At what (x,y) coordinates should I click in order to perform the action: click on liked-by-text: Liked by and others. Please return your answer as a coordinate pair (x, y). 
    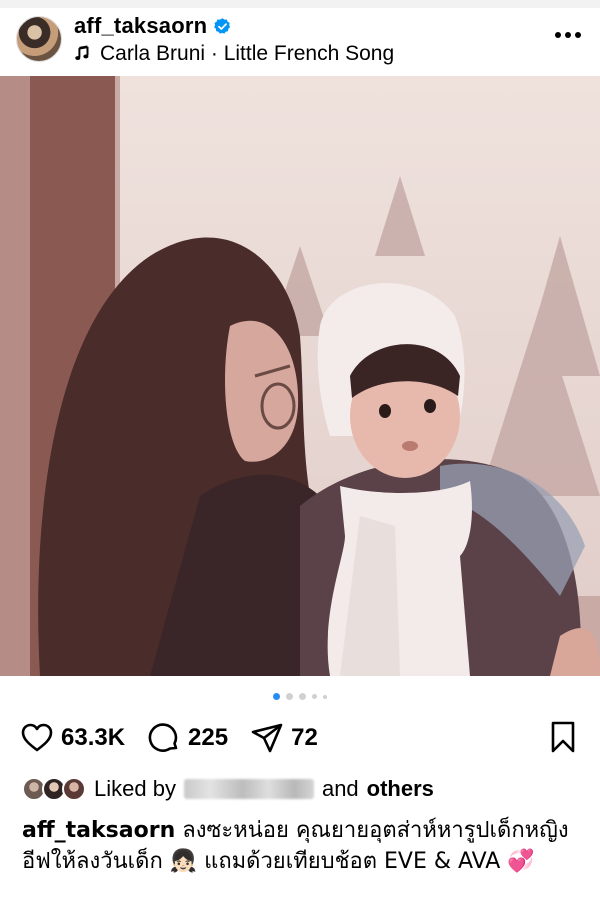
    Looking at the image, I should click on (264, 789).